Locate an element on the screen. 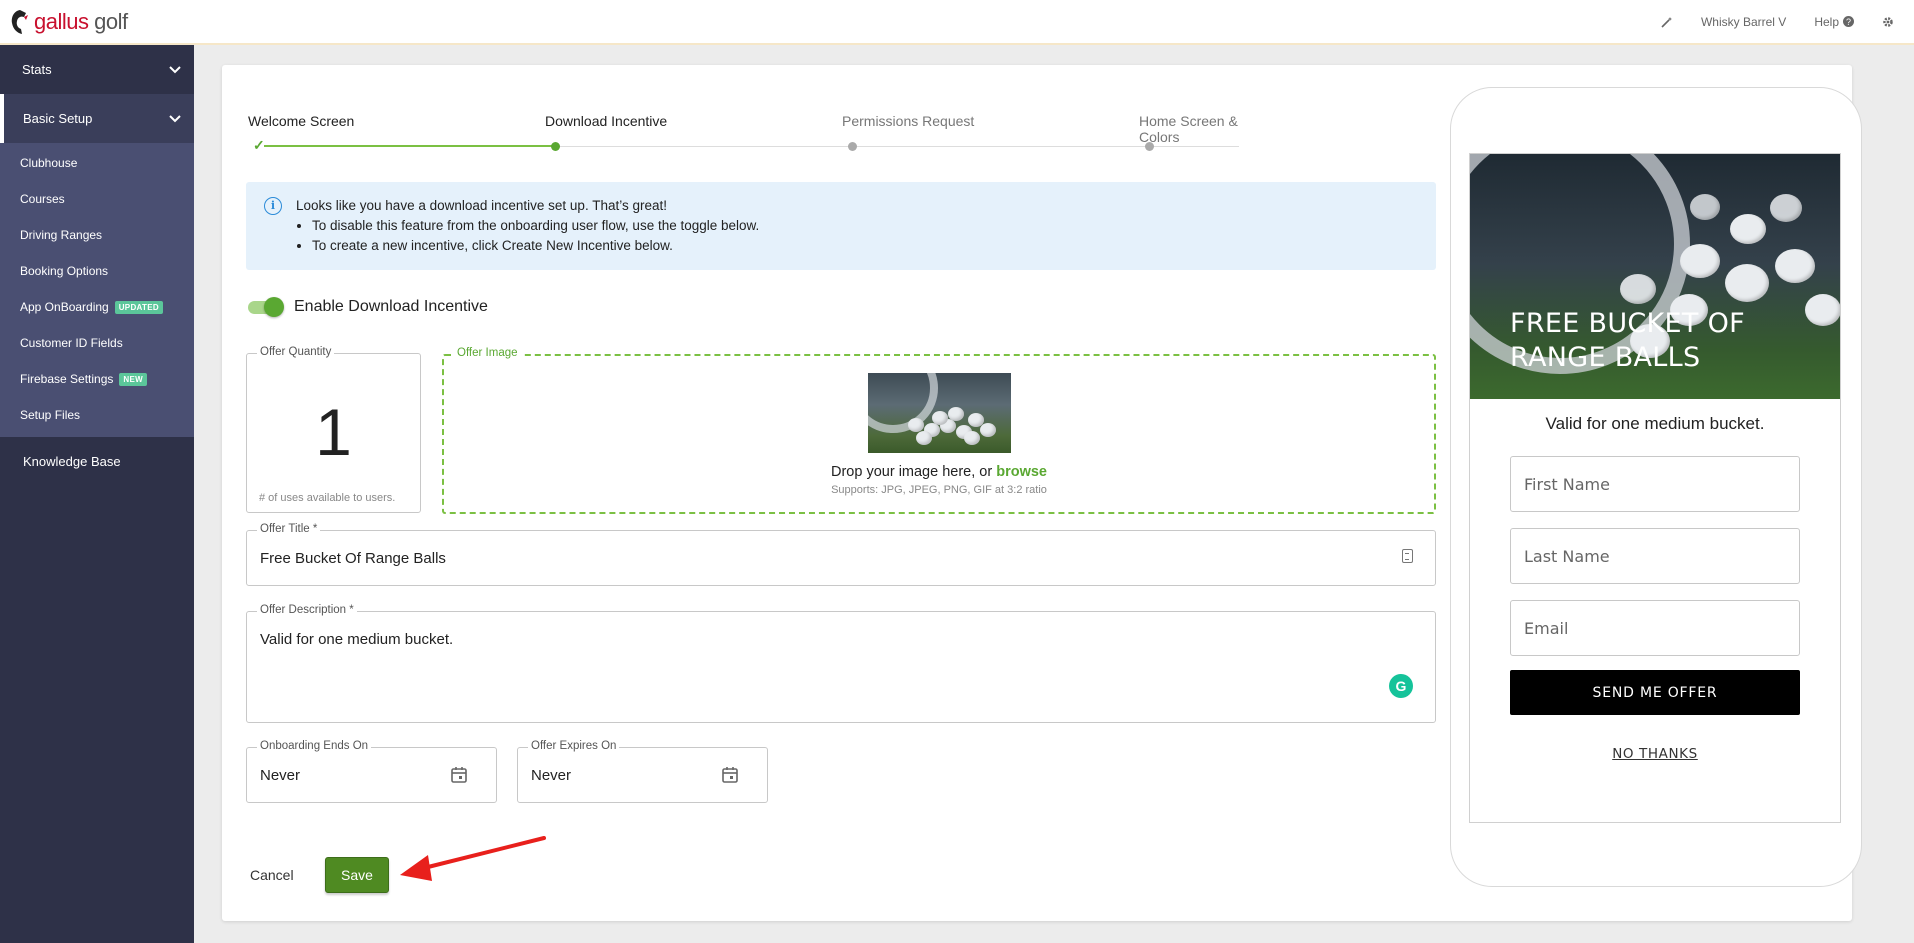  field-legend: Offer Quantity is located at coordinates (296, 352).